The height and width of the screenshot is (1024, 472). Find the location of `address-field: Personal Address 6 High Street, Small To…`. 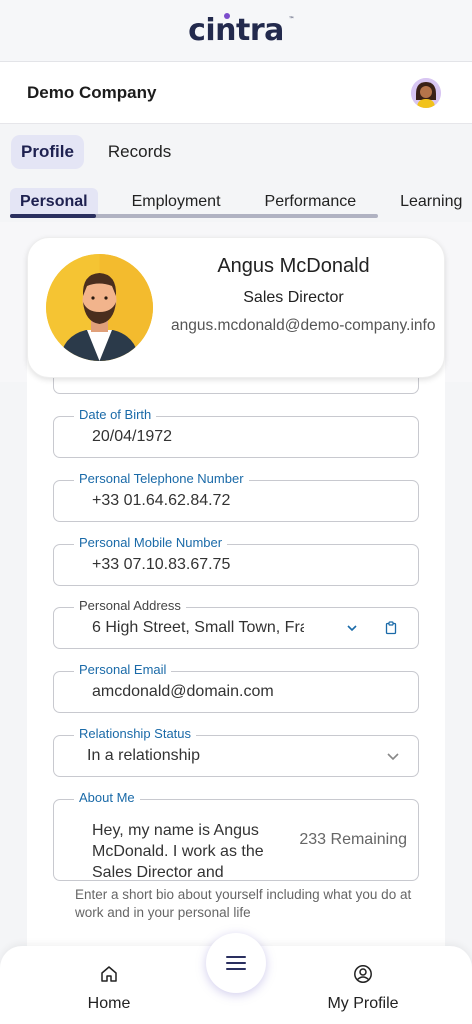

address-field: Personal Address 6 High Street, Small To… is located at coordinates (236, 623).